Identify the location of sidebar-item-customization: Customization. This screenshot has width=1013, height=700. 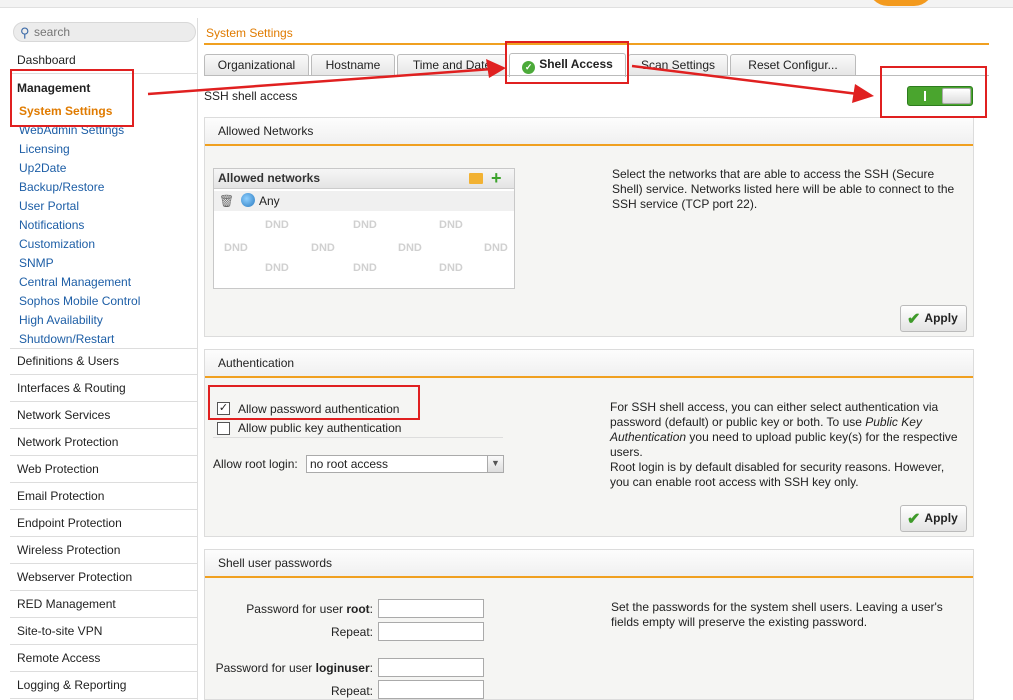
(57, 244).